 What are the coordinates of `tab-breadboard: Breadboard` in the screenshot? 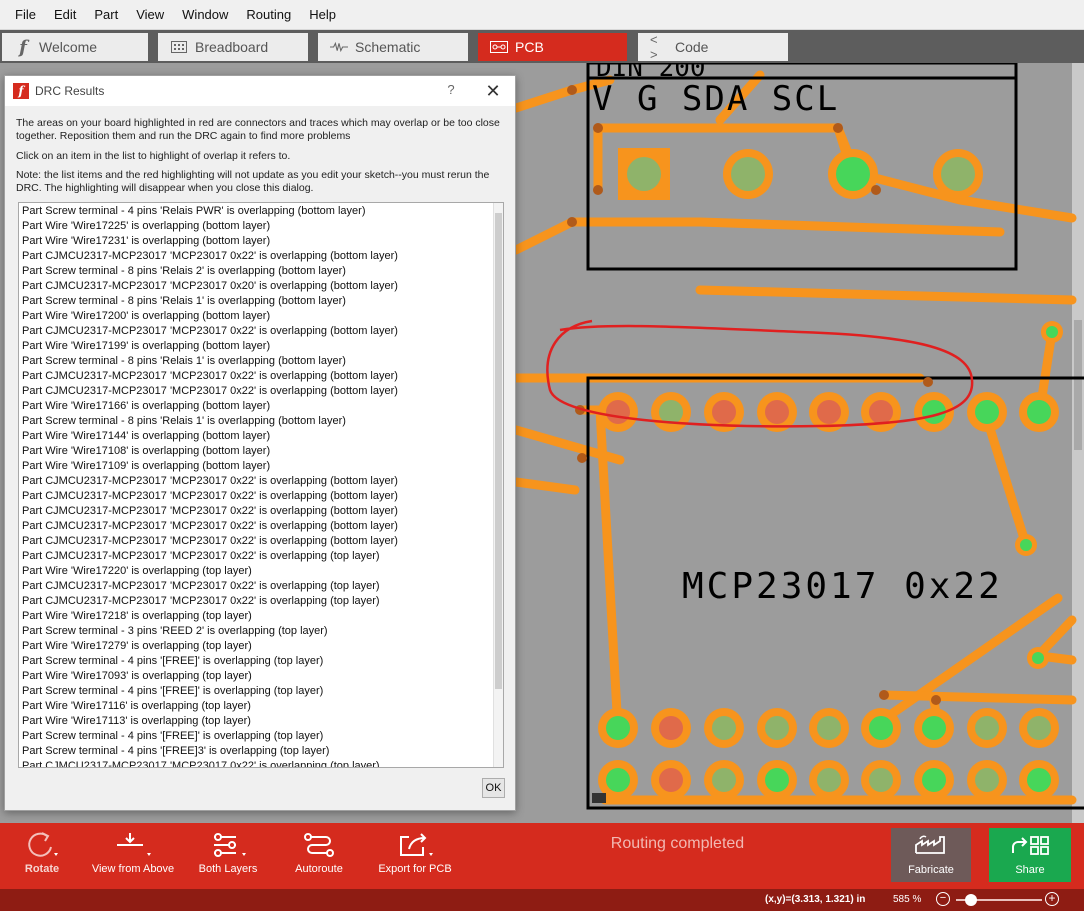 It's located at (233, 47).